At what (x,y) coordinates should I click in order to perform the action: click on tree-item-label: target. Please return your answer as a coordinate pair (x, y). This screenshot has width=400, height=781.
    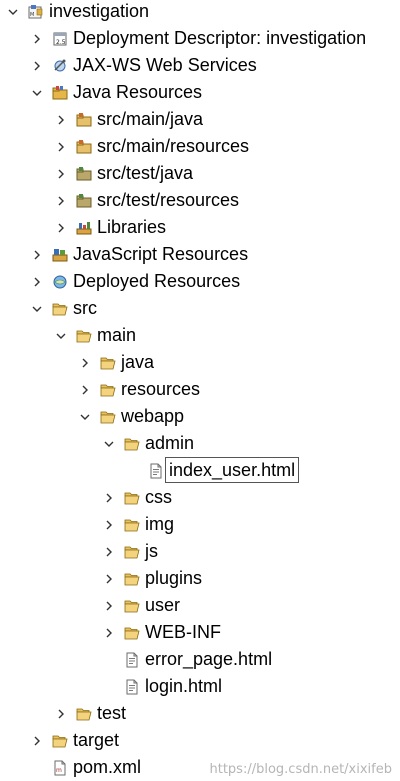
    Looking at the image, I should click on (96, 740).